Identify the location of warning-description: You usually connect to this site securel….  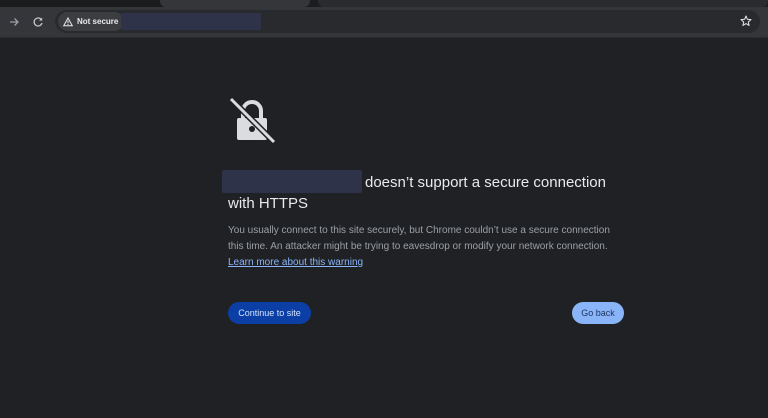
(426, 247).